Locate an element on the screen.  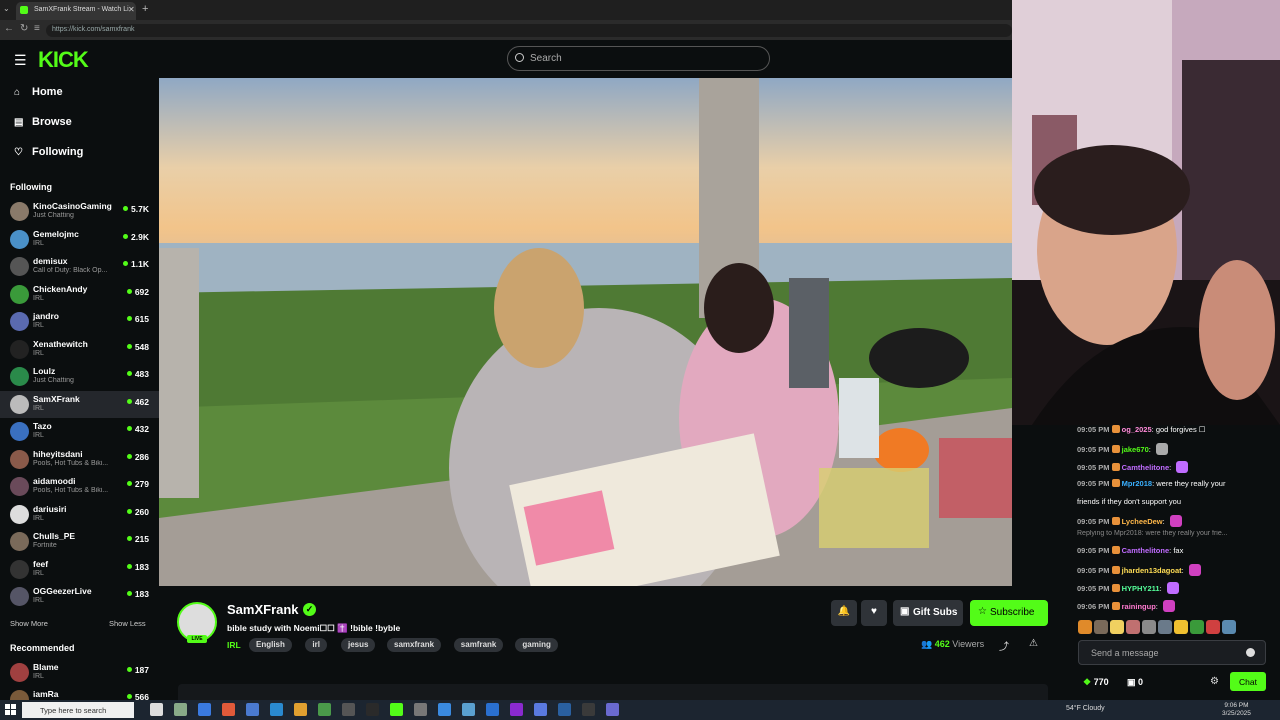
sidebar-channel-item: jandro IRL 615 is located at coordinates (79, 321).